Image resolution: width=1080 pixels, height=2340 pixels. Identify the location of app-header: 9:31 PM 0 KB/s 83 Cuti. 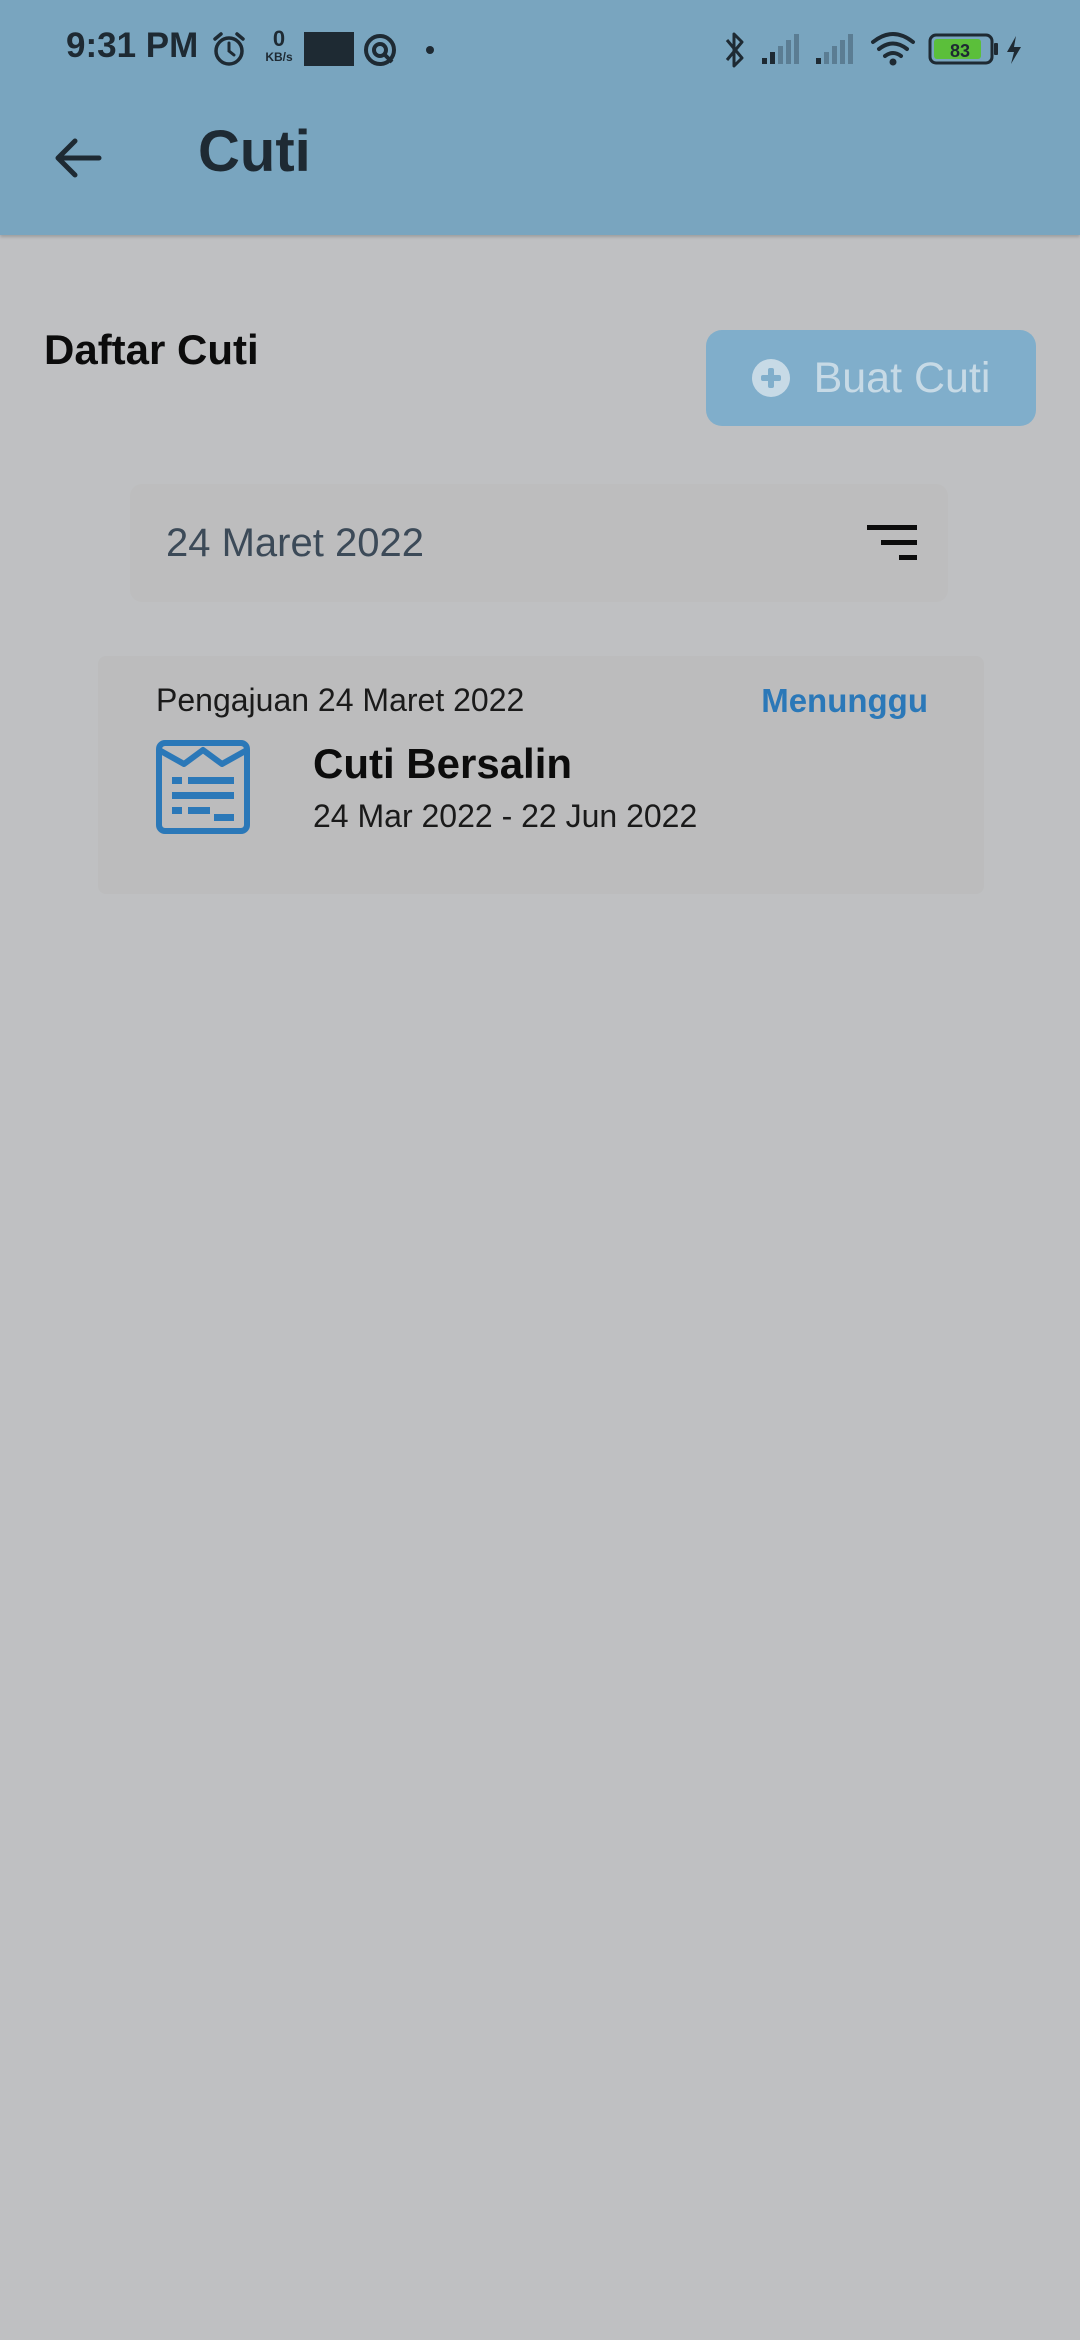
(540, 117).